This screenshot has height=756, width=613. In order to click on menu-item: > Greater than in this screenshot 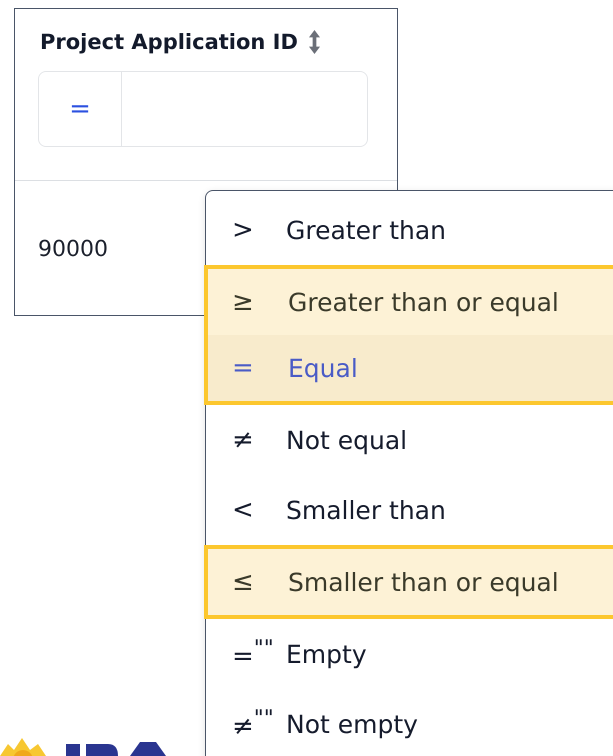, I will do `click(409, 230)`.